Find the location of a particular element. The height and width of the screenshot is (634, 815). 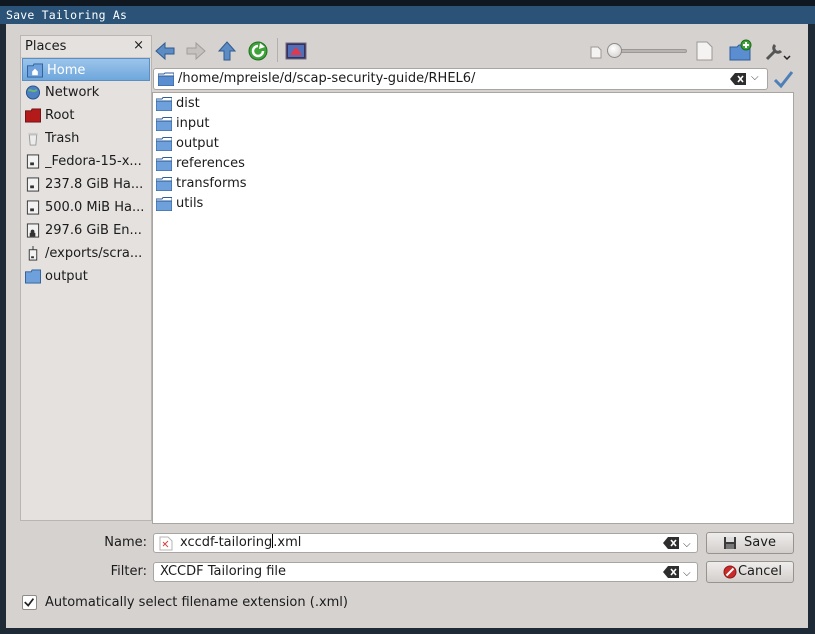

file-list-item: output is located at coordinates (473, 144).